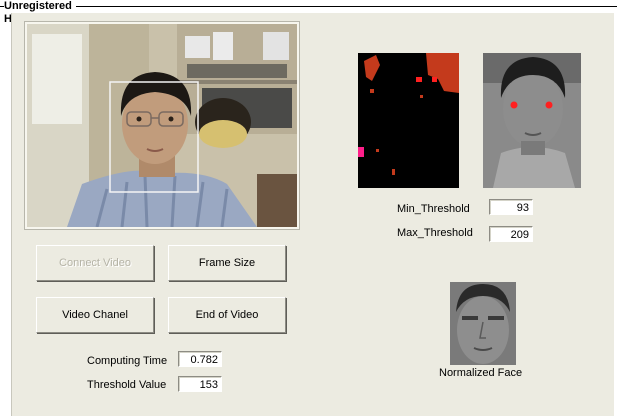 The height and width of the screenshot is (416, 617). What do you see at coordinates (511, 234) in the screenshot?
I see `max-threshold-field: 209` at bounding box center [511, 234].